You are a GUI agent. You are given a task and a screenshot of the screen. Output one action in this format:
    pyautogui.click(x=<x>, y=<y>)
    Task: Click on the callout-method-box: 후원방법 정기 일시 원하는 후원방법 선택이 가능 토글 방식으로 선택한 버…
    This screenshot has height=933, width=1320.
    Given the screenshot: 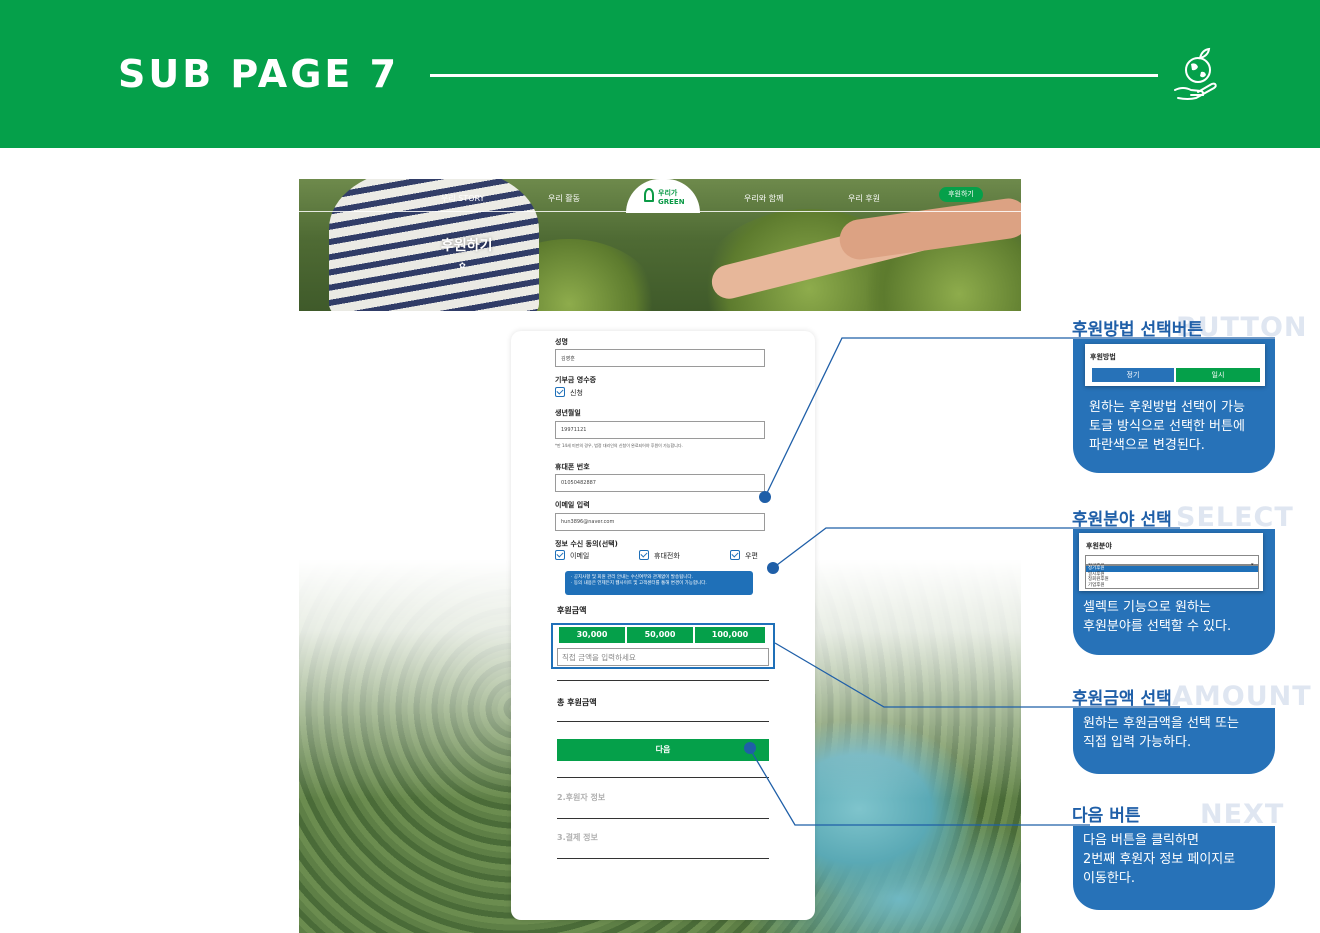 What is the action you would take?
    pyautogui.click(x=1174, y=406)
    